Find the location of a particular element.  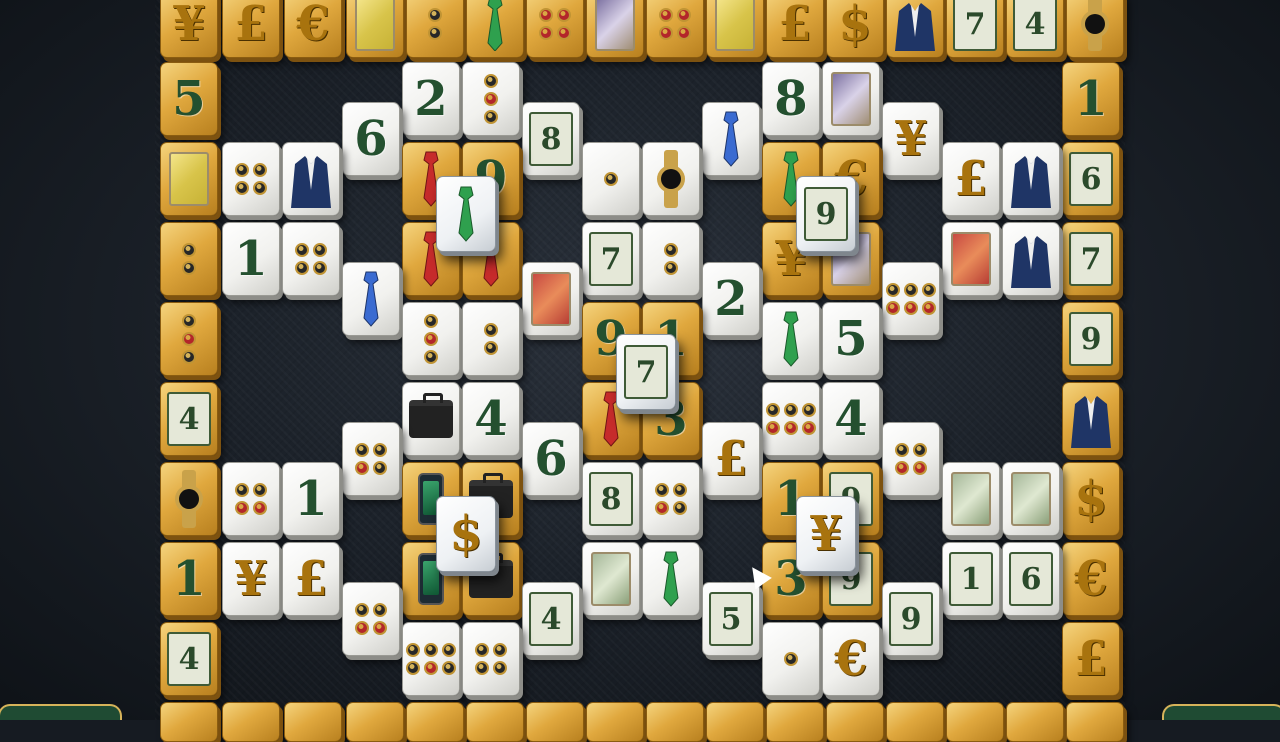

tile-bill-top: 9 is located at coordinates (826, 214).